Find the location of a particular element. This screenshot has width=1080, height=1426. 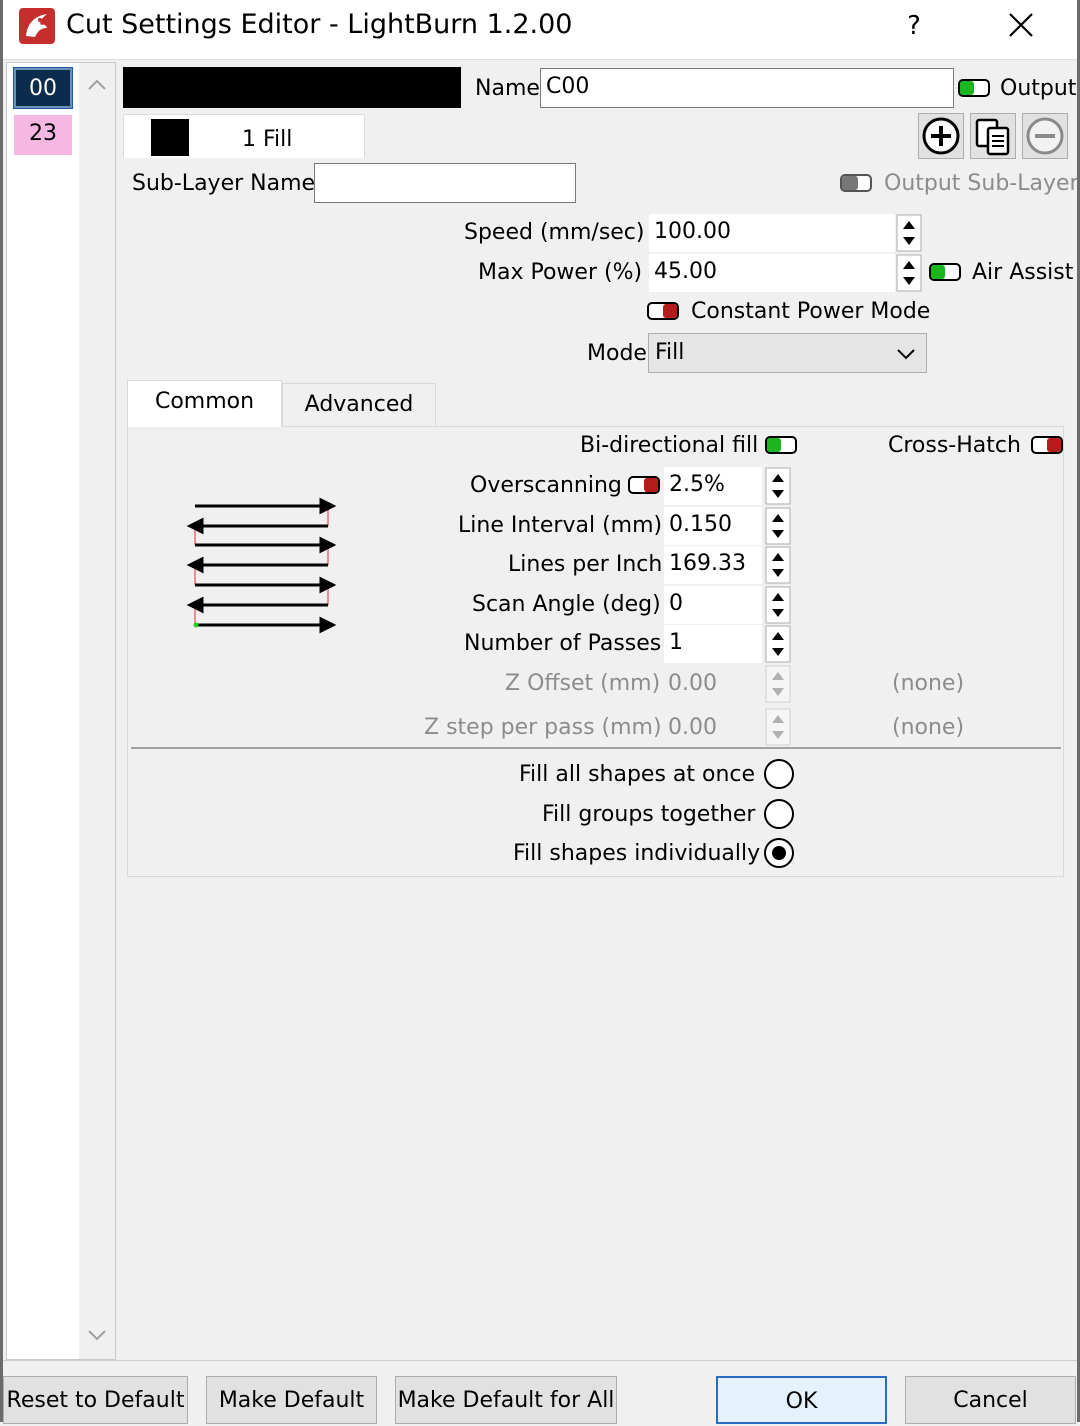

layer-color-swatch is located at coordinates (292, 87).